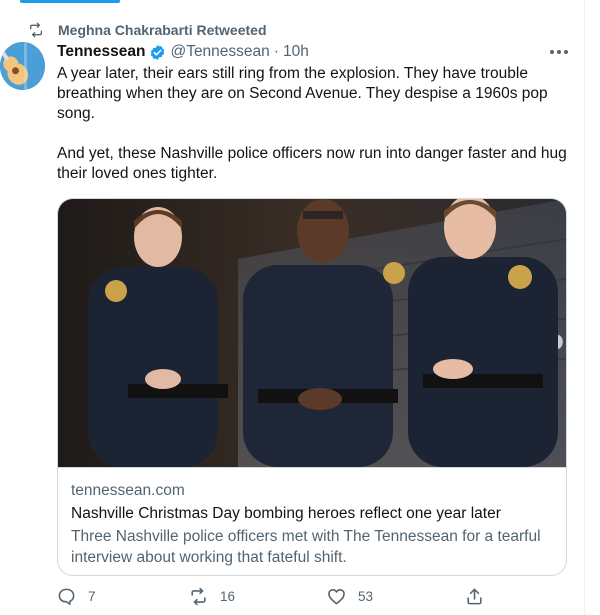 The image size is (600, 615). I want to click on like-button: 53, so click(350, 596).